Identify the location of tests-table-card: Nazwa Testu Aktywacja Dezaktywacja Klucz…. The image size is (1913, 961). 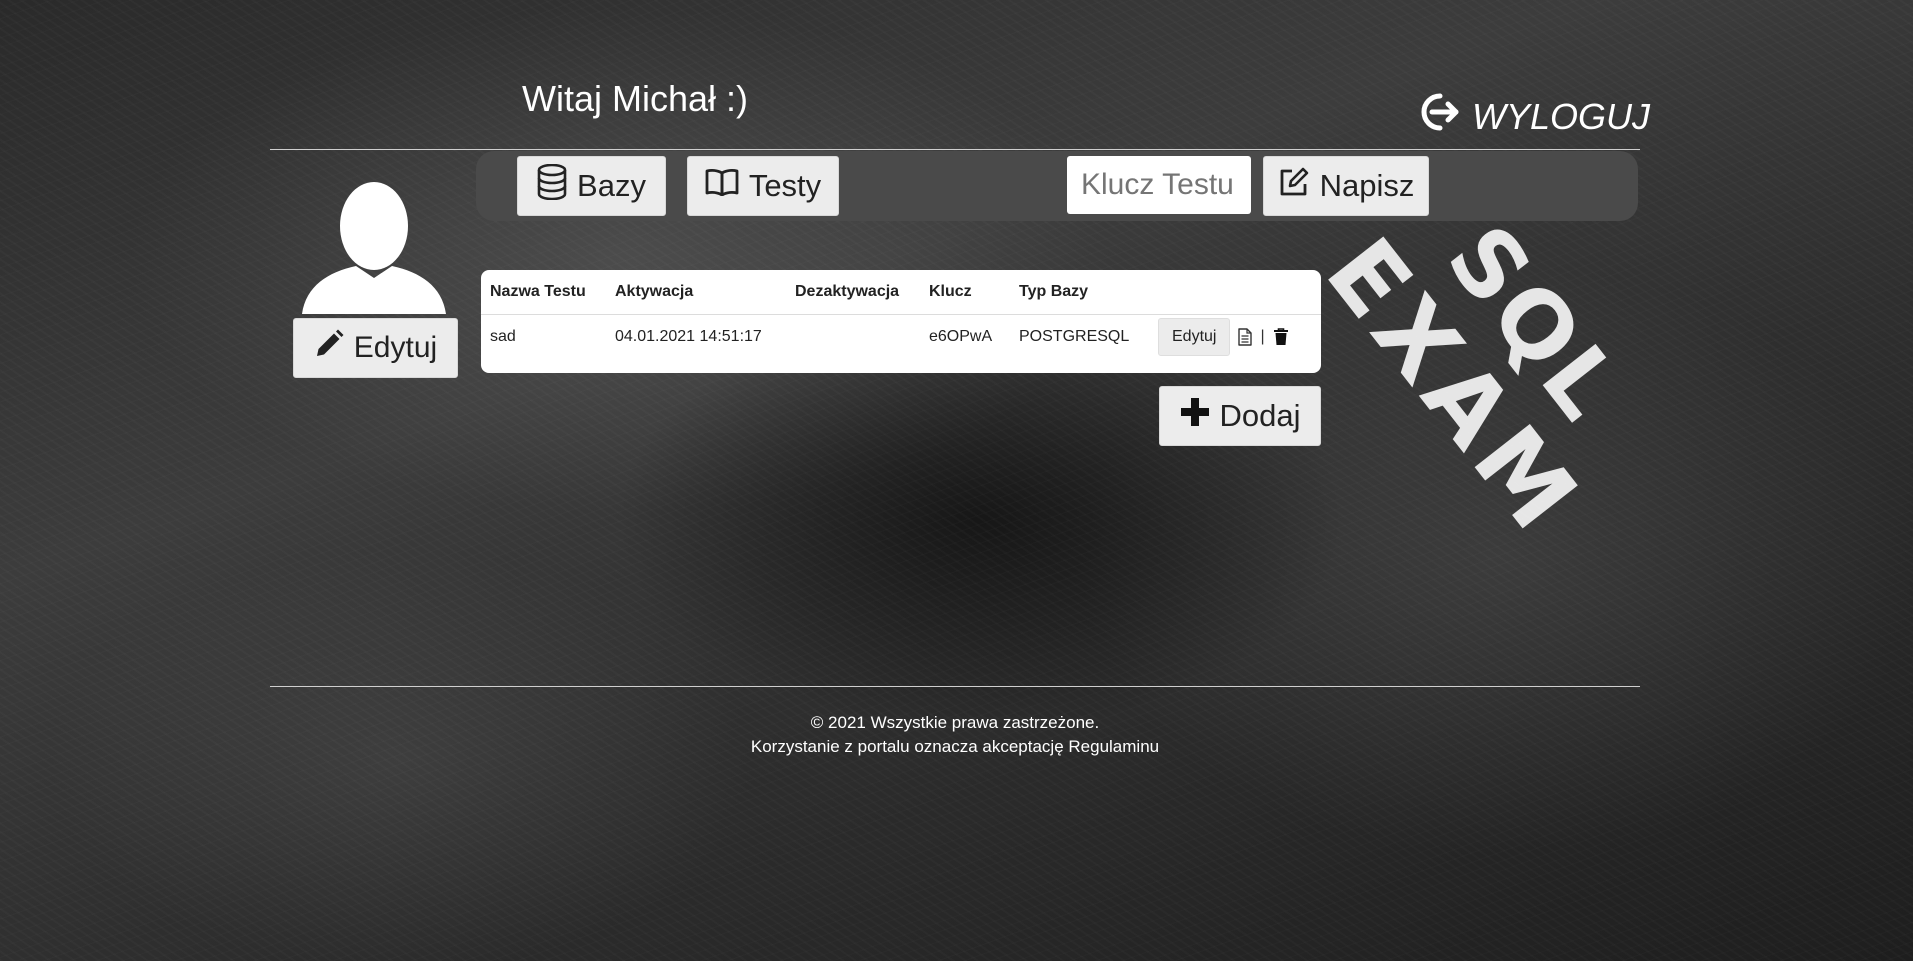
(901, 321).